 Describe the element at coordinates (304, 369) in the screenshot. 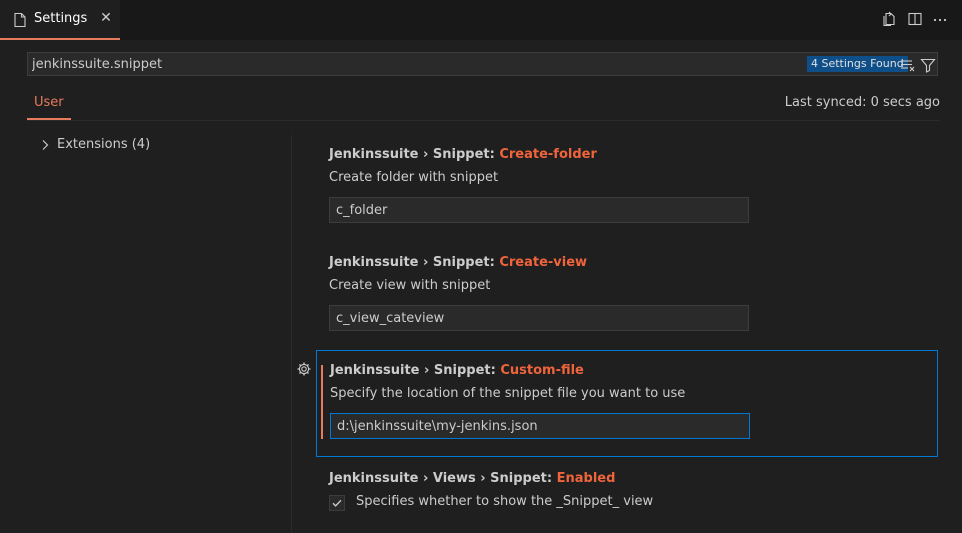

I see `setting-gear-icon` at that location.